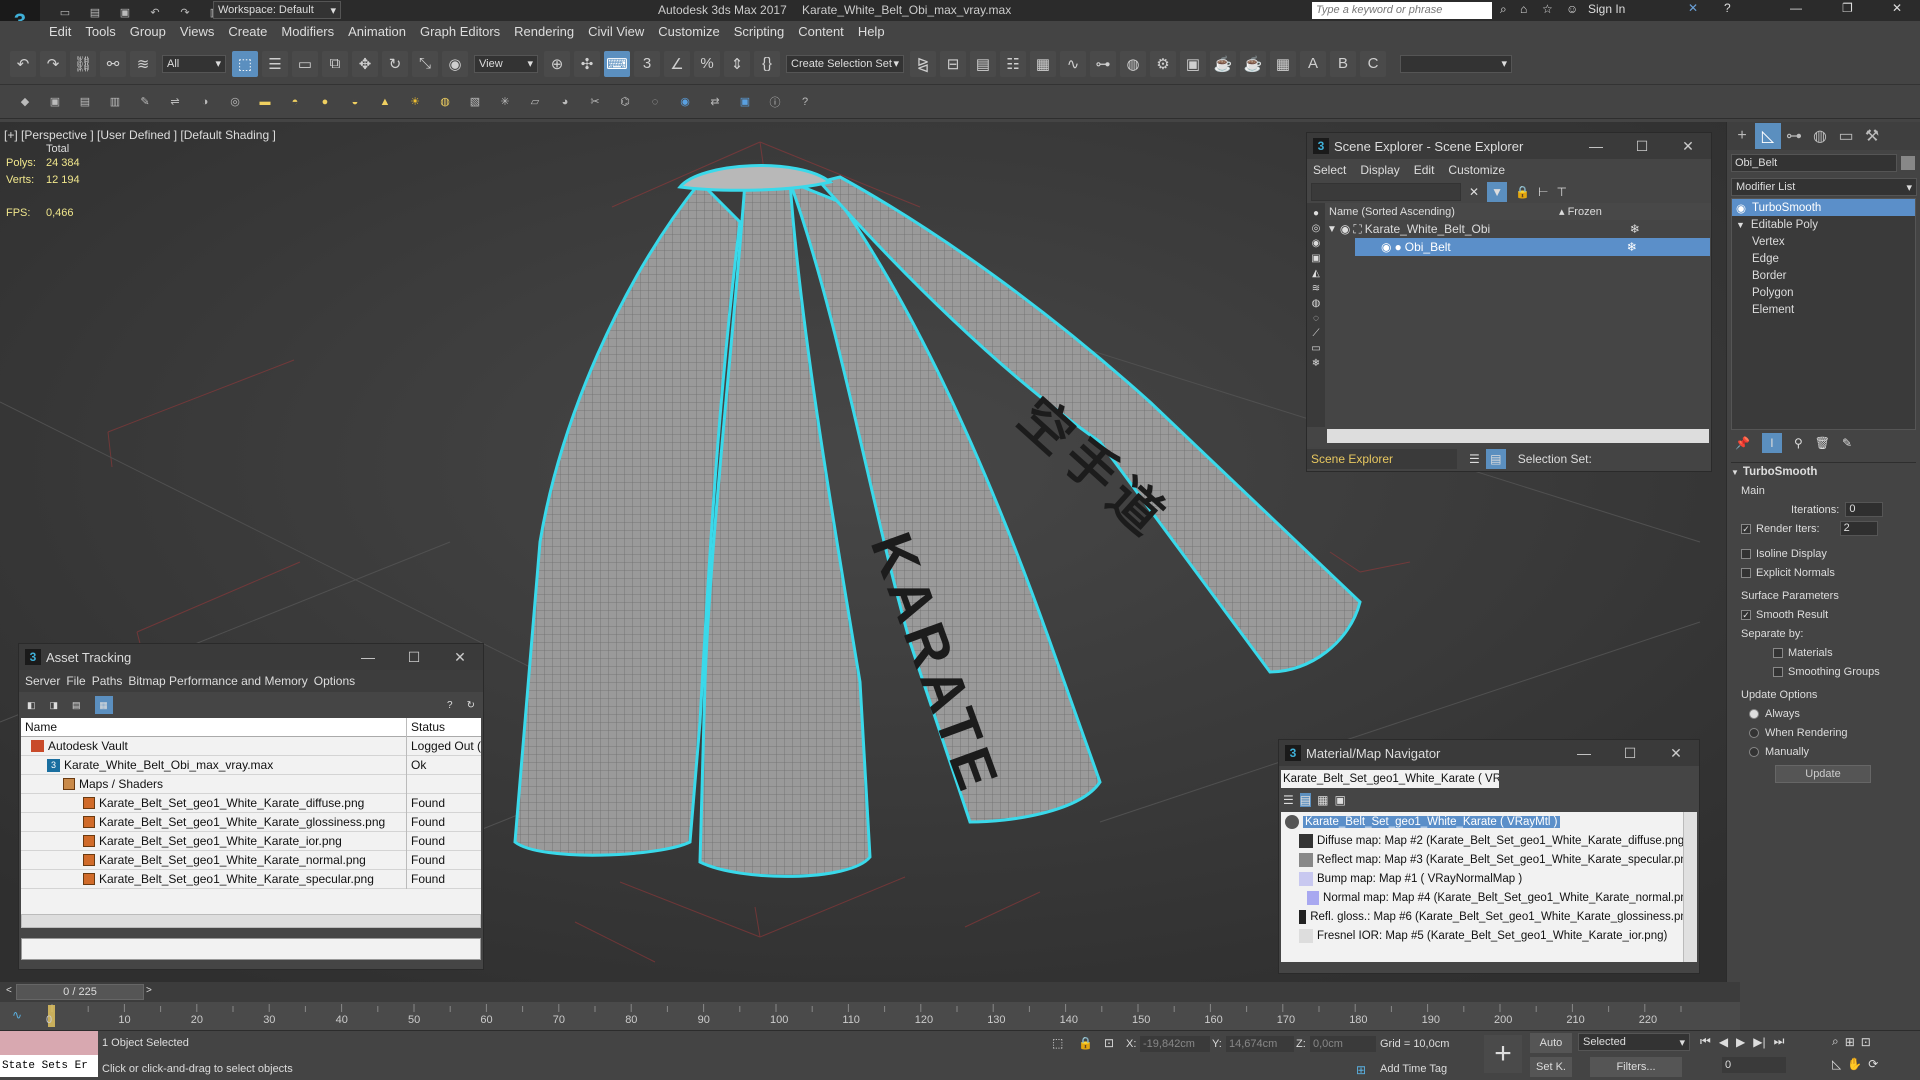 This screenshot has width=1920, height=1080. Describe the element at coordinates (544, 32) in the screenshot. I see `menu-rendering: Rendering` at that location.